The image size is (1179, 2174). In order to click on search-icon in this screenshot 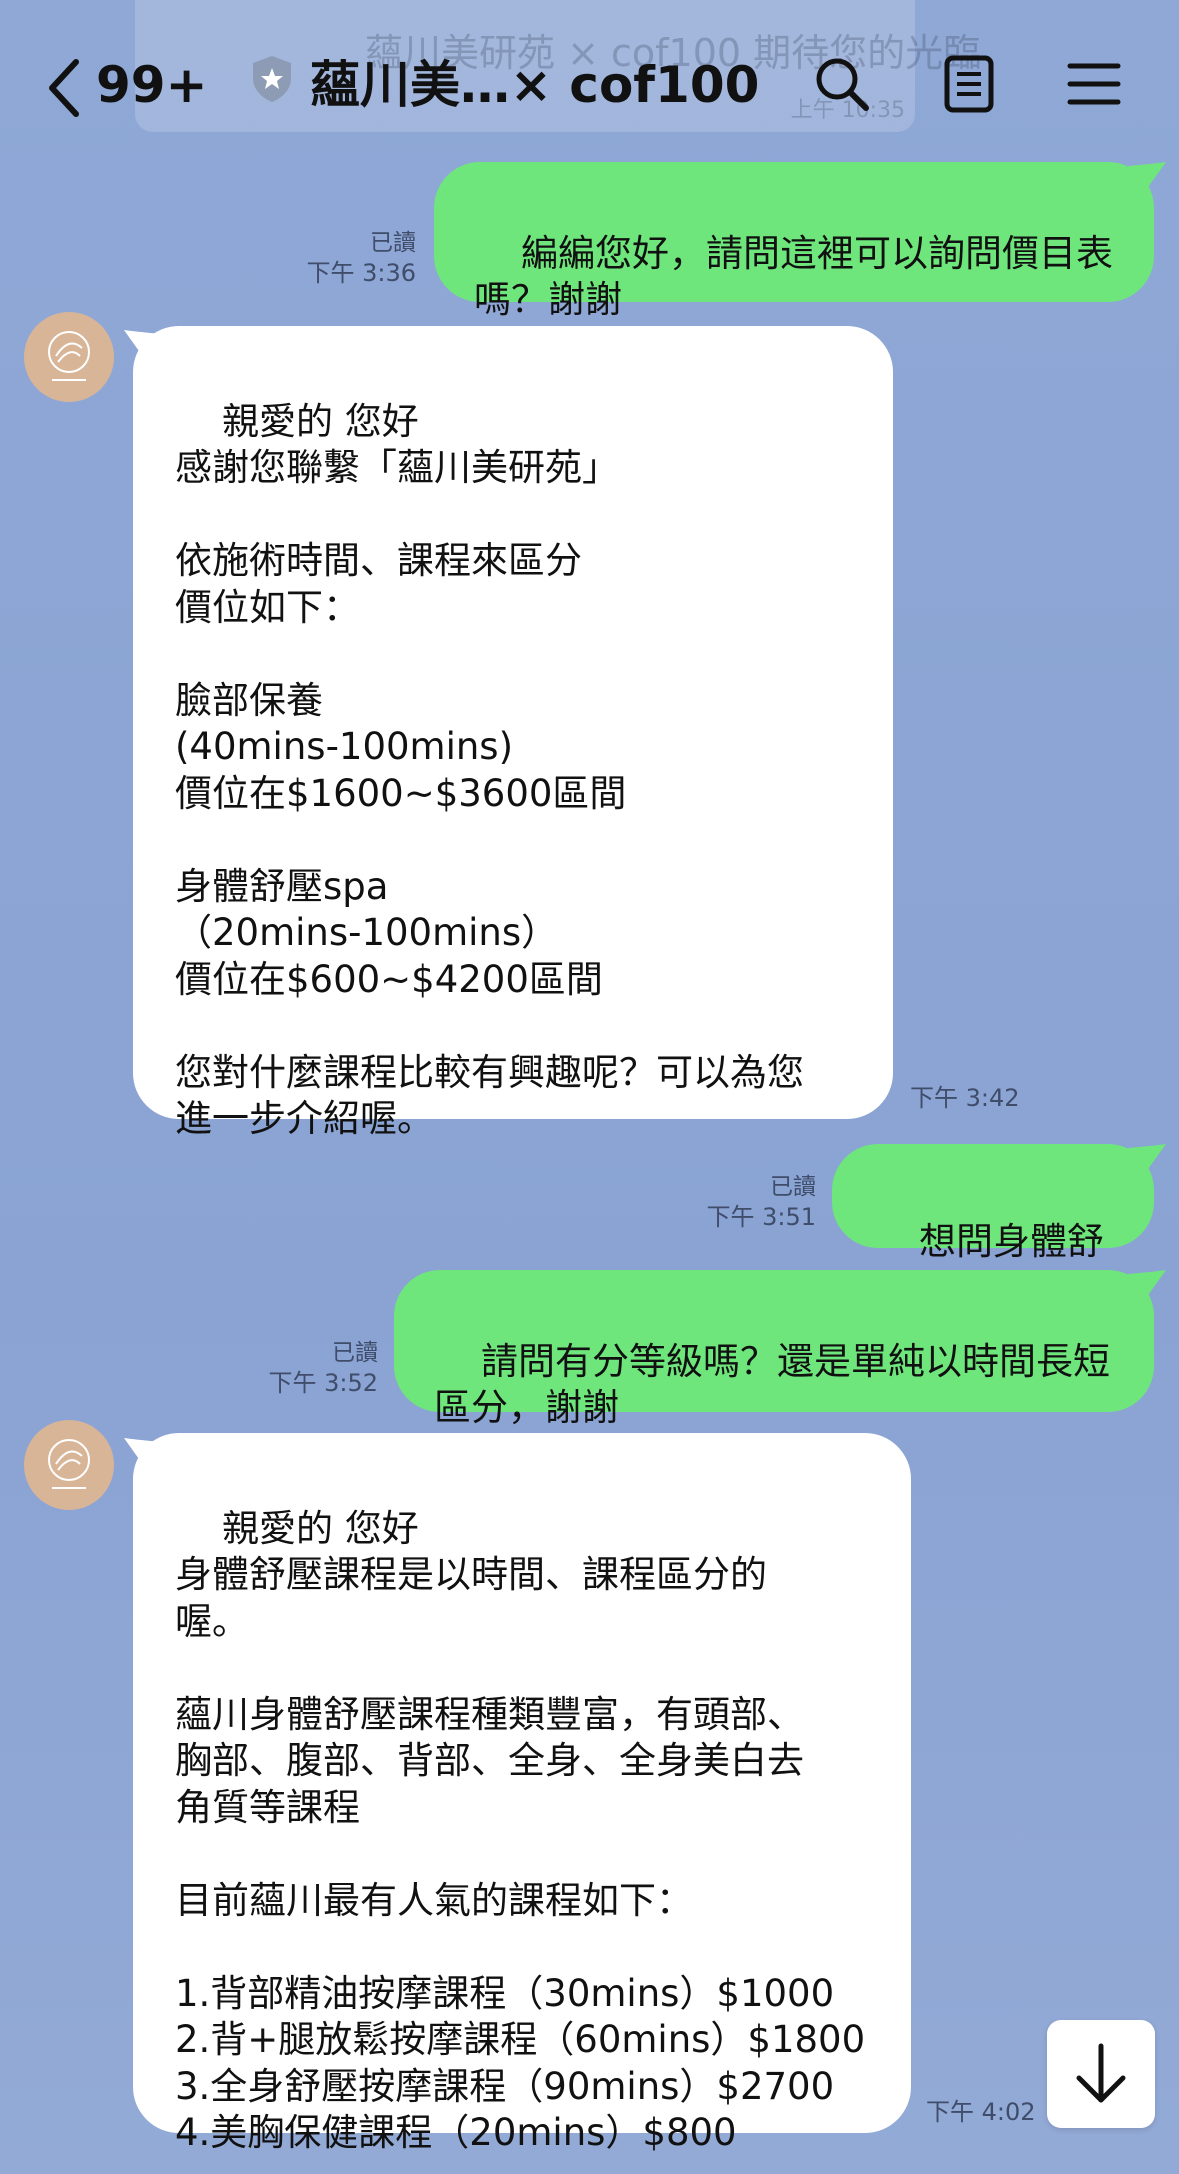, I will do `click(842, 84)`.